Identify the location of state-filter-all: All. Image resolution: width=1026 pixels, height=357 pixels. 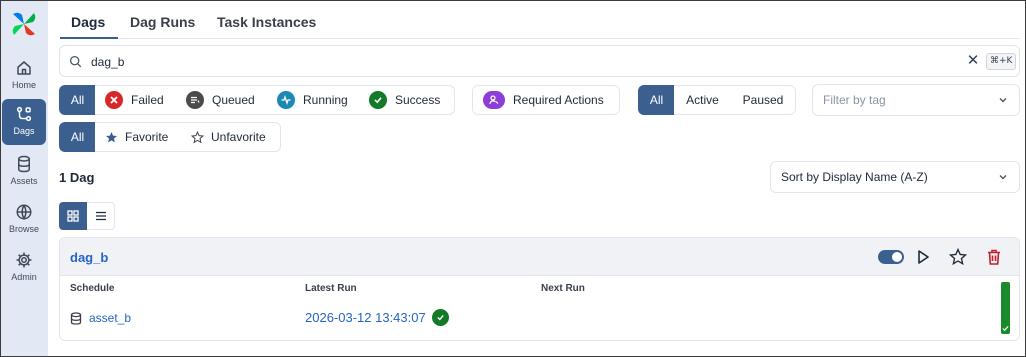
(77, 100).